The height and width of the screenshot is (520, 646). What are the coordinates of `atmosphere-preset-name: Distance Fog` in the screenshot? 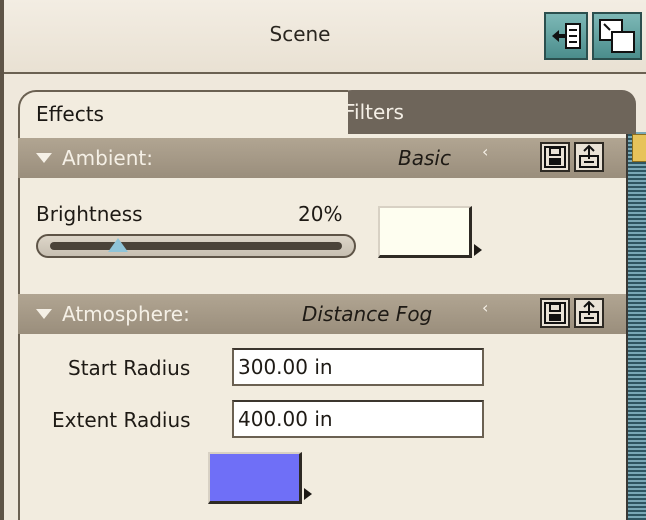 It's located at (367, 314).